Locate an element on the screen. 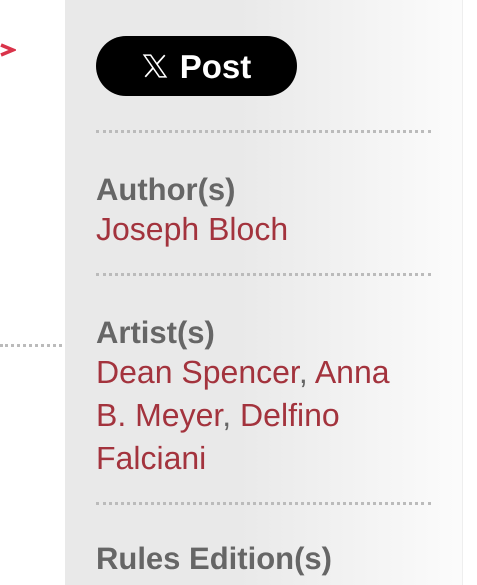 This screenshot has width=477, height=585. section-label: Artist(s) is located at coordinates (156, 333).